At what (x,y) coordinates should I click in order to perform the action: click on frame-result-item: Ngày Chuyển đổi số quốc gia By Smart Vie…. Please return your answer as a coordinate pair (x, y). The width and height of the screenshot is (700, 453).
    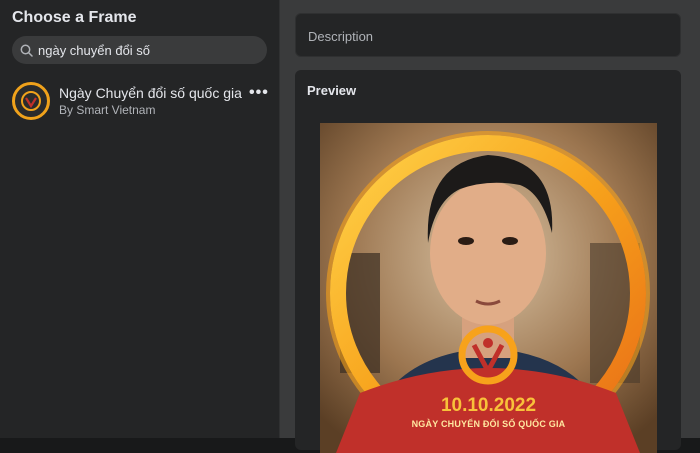
    Looking at the image, I should click on (142, 101).